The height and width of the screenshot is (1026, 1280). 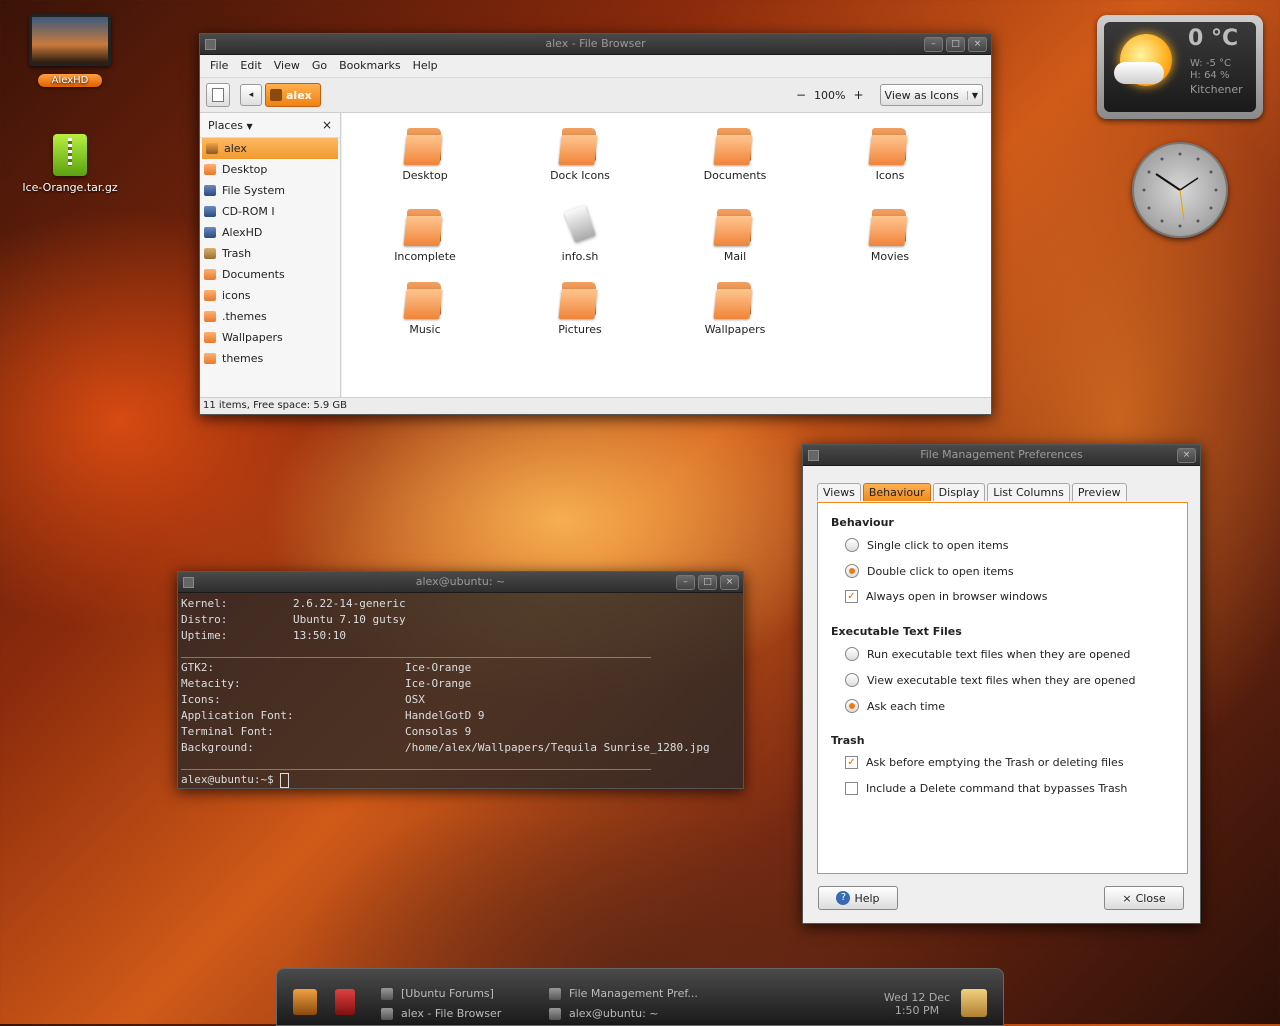 I want to click on file-item-info-sh: info.sh, so click(x=580, y=234).